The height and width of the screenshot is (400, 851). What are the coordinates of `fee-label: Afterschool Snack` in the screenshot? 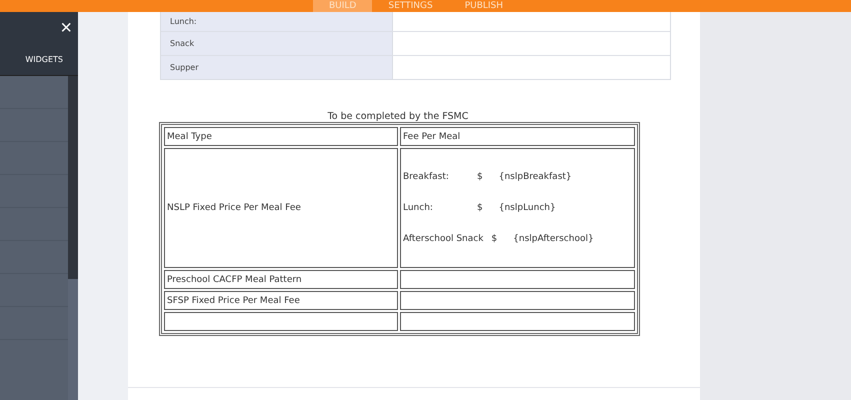 It's located at (443, 239).